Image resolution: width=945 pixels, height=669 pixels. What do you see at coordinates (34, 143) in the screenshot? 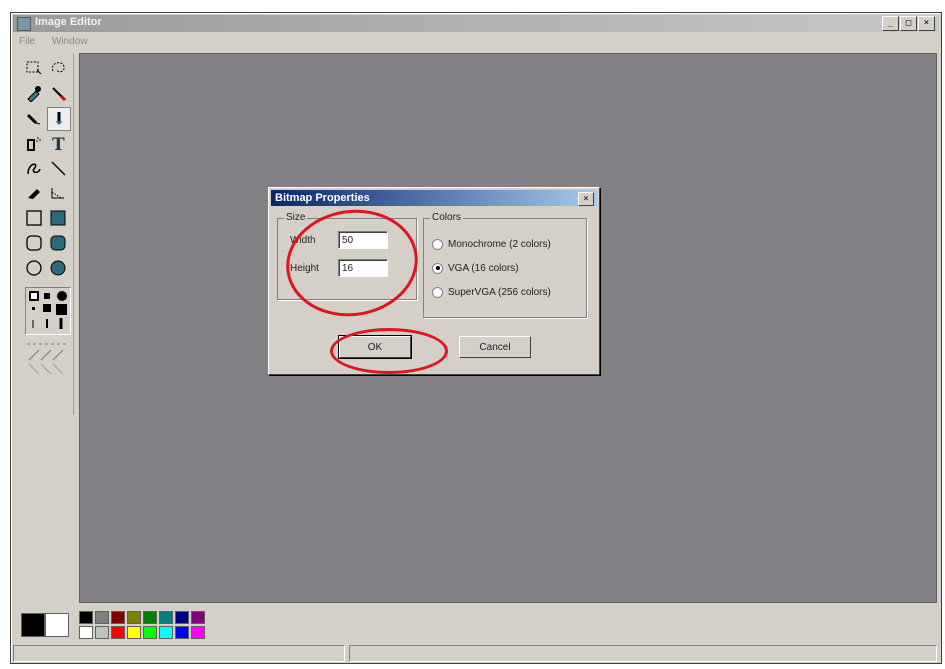
I see `airbrush-icon` at bounding box center [34, 143].